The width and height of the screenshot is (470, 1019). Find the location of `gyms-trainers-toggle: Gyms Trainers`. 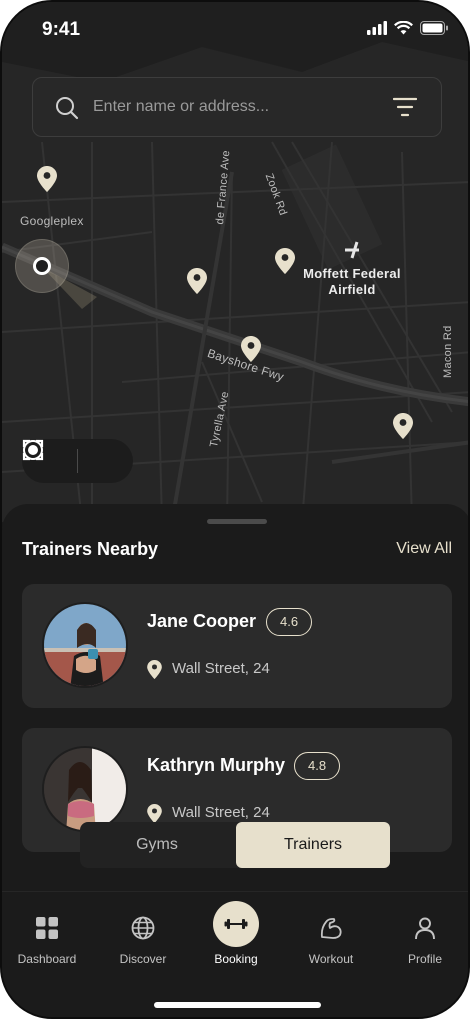

gyms-trainers-toggle: Gyms Trainers is located at coordinates (235, 845).